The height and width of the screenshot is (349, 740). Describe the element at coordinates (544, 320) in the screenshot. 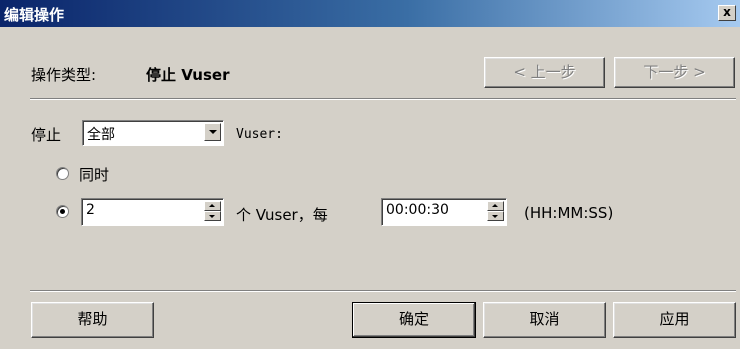

I see `cancel-button: 取消` at that location.